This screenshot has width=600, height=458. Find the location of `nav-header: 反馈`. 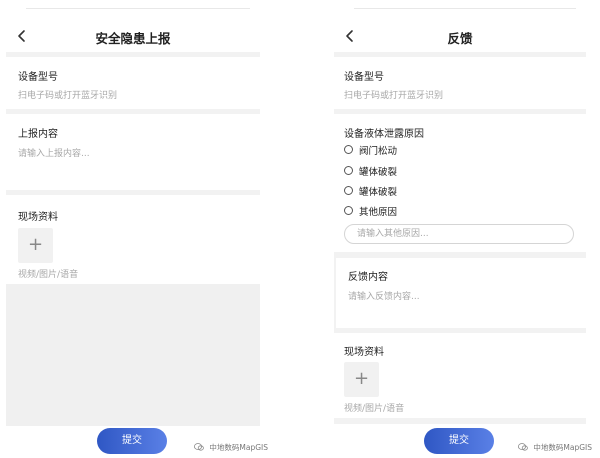

nav-header: 反馈 is located at coordinates (460, 37).